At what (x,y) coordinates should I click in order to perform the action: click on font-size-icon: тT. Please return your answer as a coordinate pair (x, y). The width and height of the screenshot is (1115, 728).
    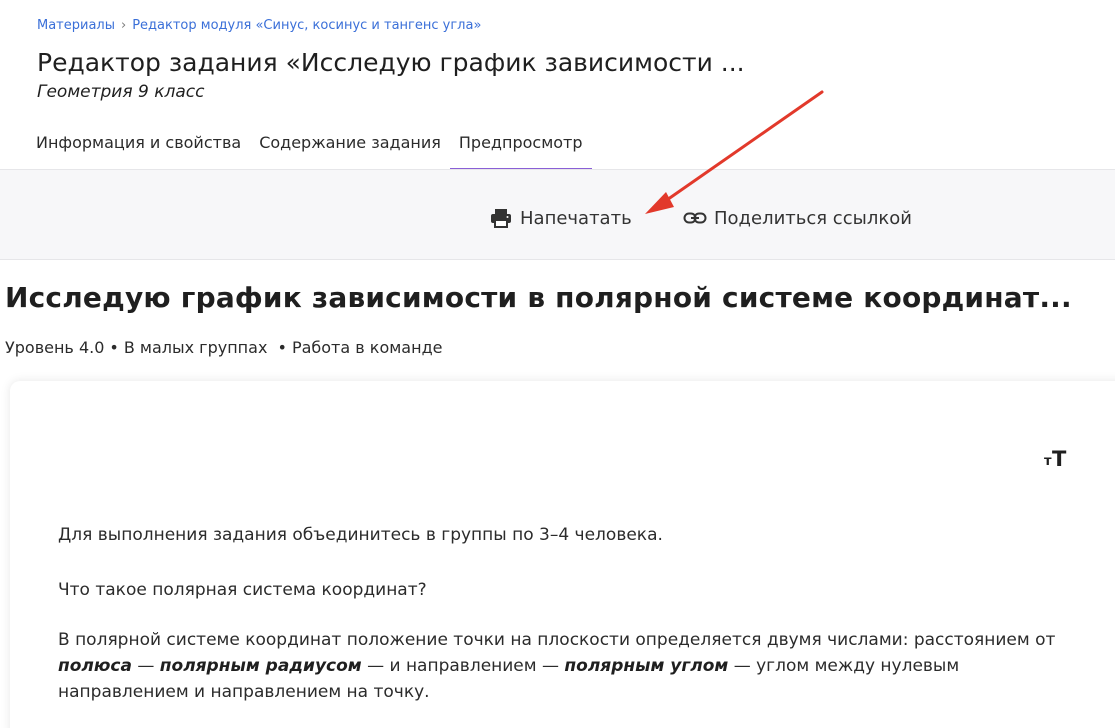
    Looking at the image, I should click on (1056, 459).